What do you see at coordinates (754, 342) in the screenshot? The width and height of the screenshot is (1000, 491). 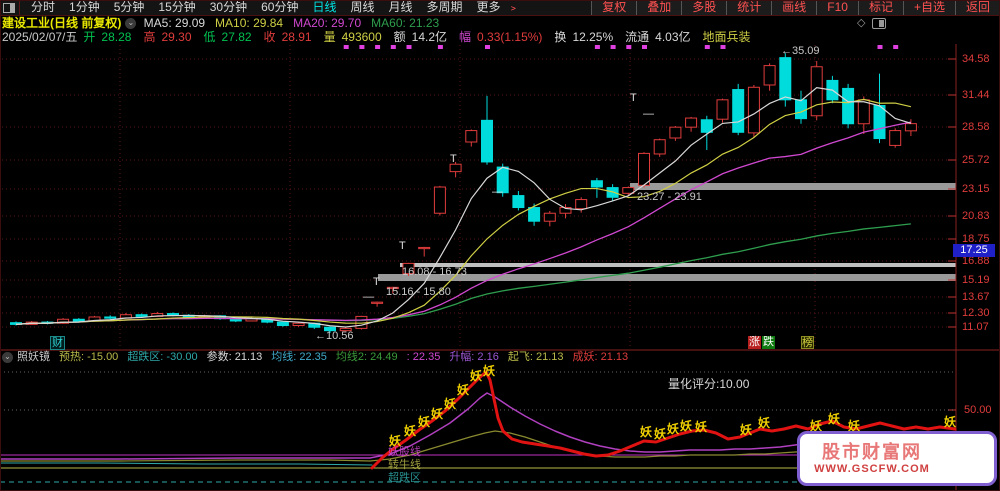 I see `up-badge: 涨` at bounding box center [754, 342].